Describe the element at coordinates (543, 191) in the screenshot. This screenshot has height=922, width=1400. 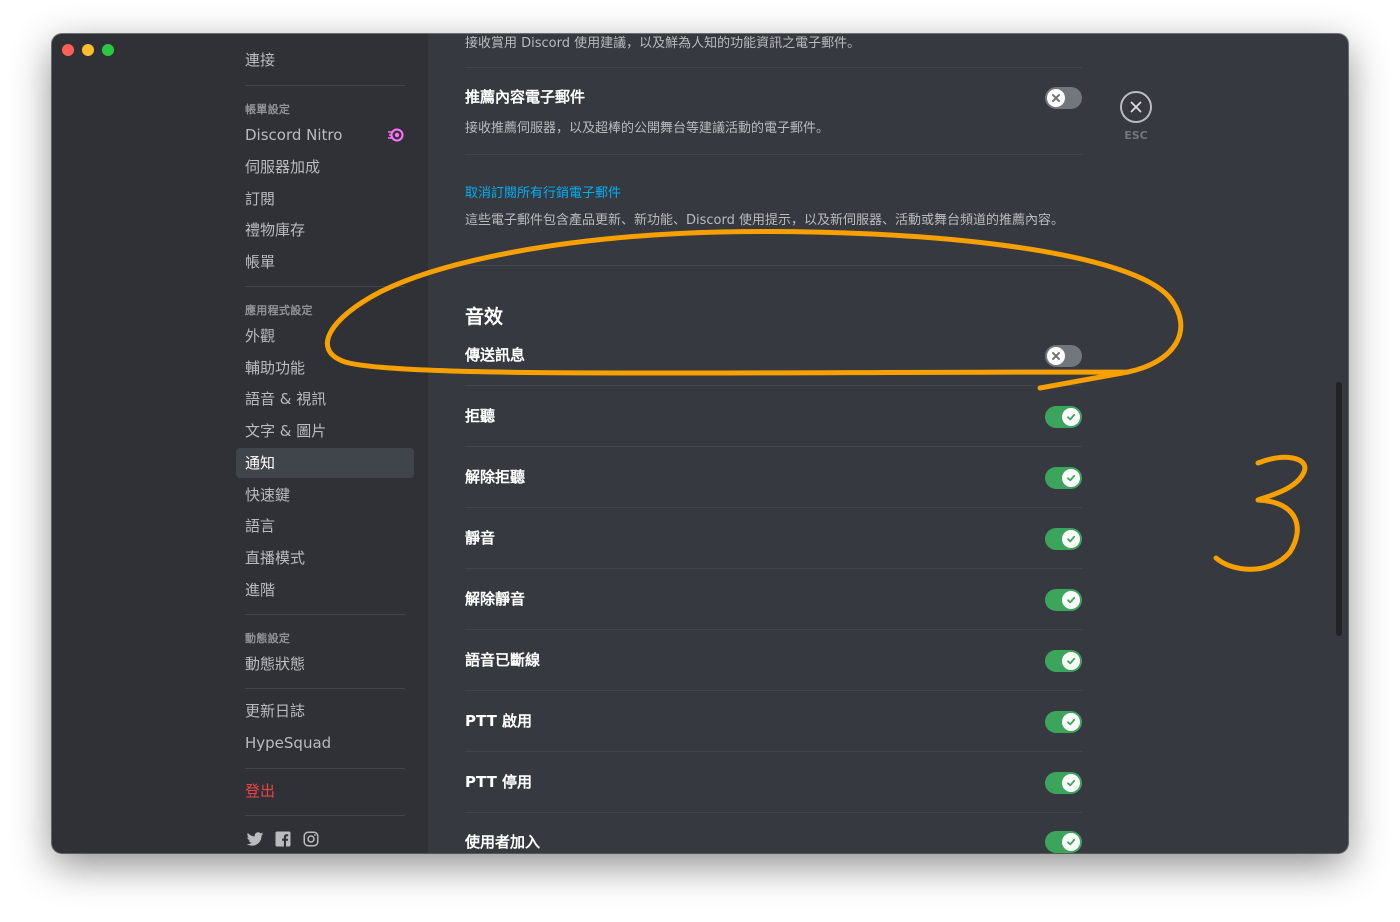
I see `unsubscribe-link: 取消訂閱所有行銷電子郵件` at that location.